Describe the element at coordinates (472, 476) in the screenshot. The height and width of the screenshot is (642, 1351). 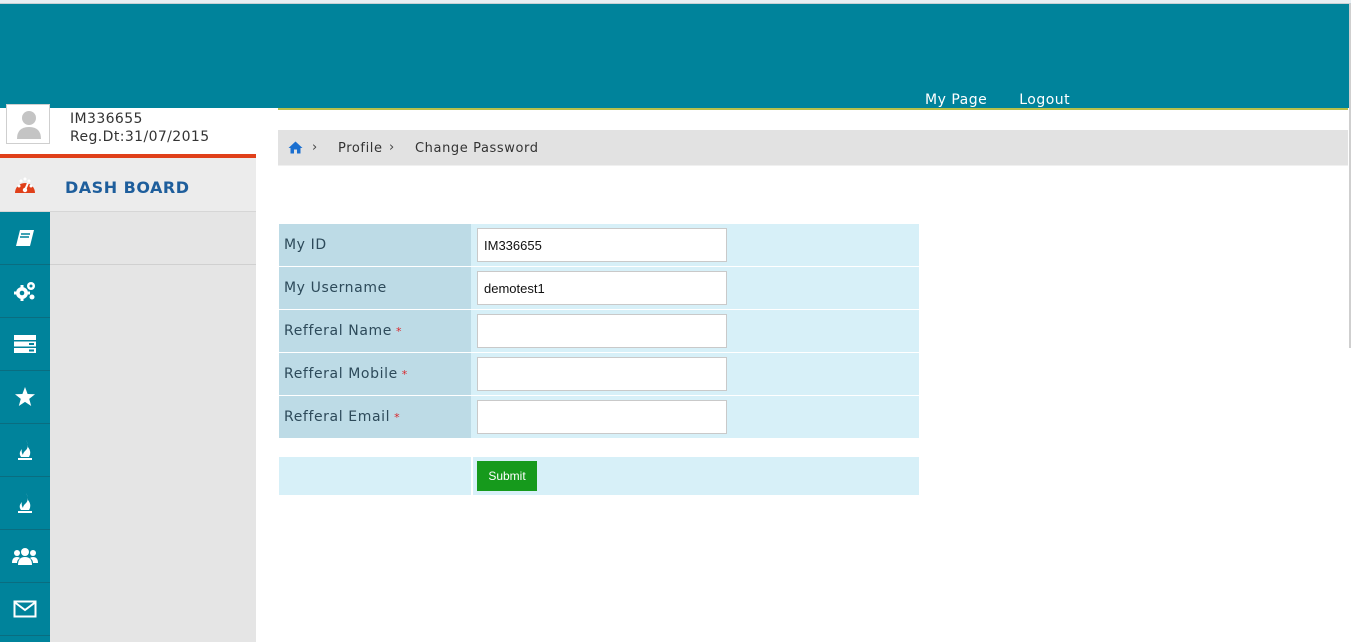
I see `submit-row-divider` at that location.